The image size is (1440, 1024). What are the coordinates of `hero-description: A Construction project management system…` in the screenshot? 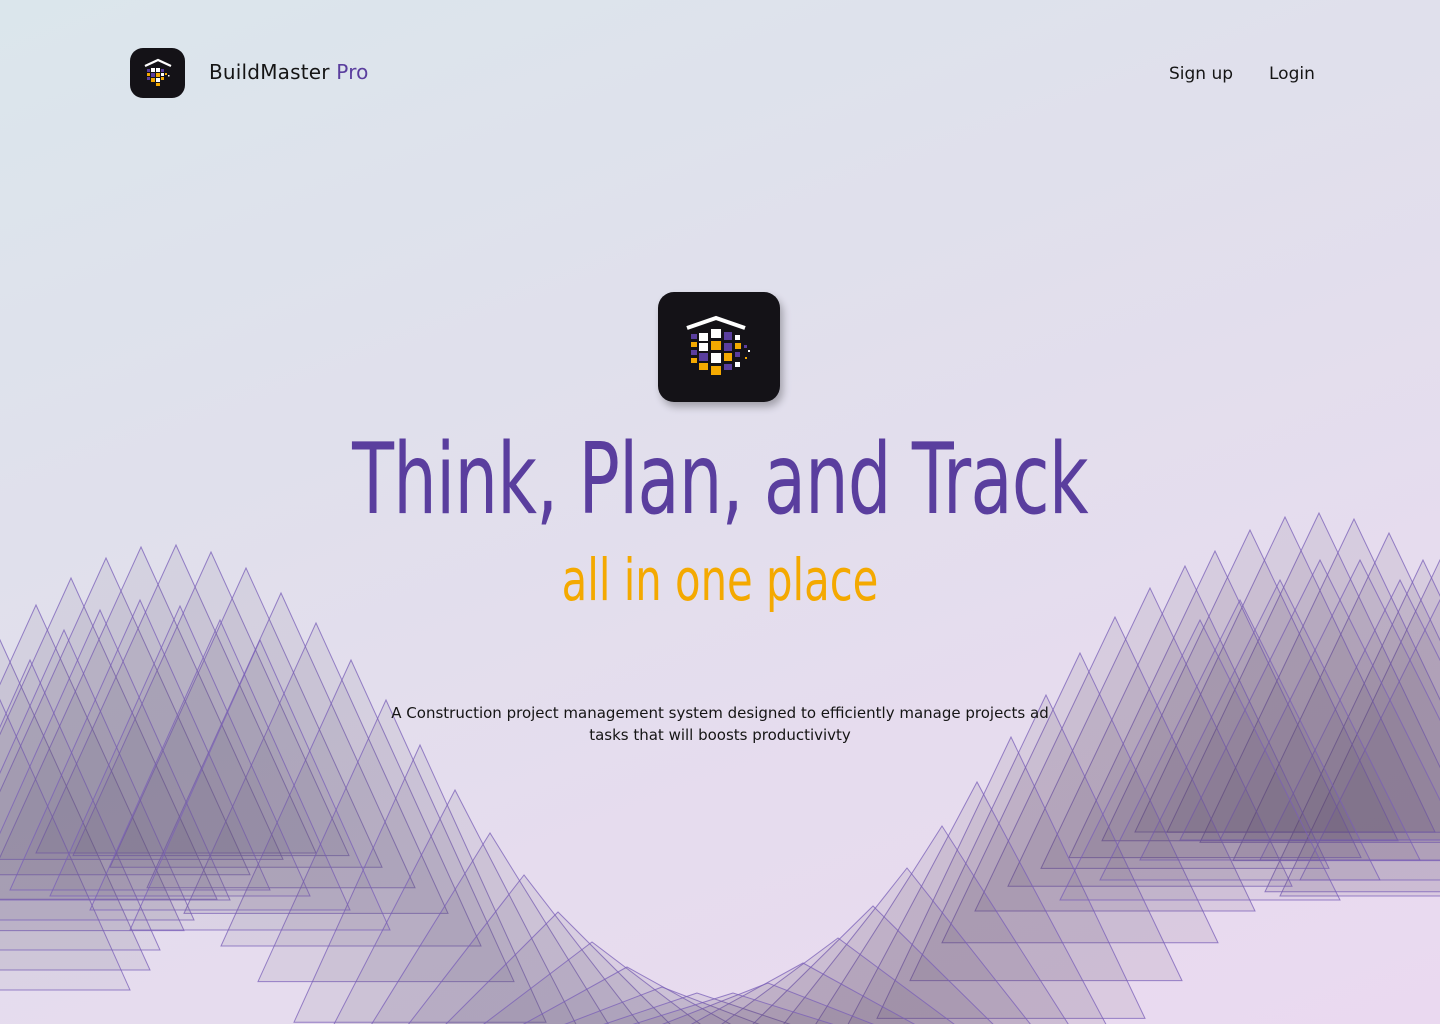 It's located at (720, 724).